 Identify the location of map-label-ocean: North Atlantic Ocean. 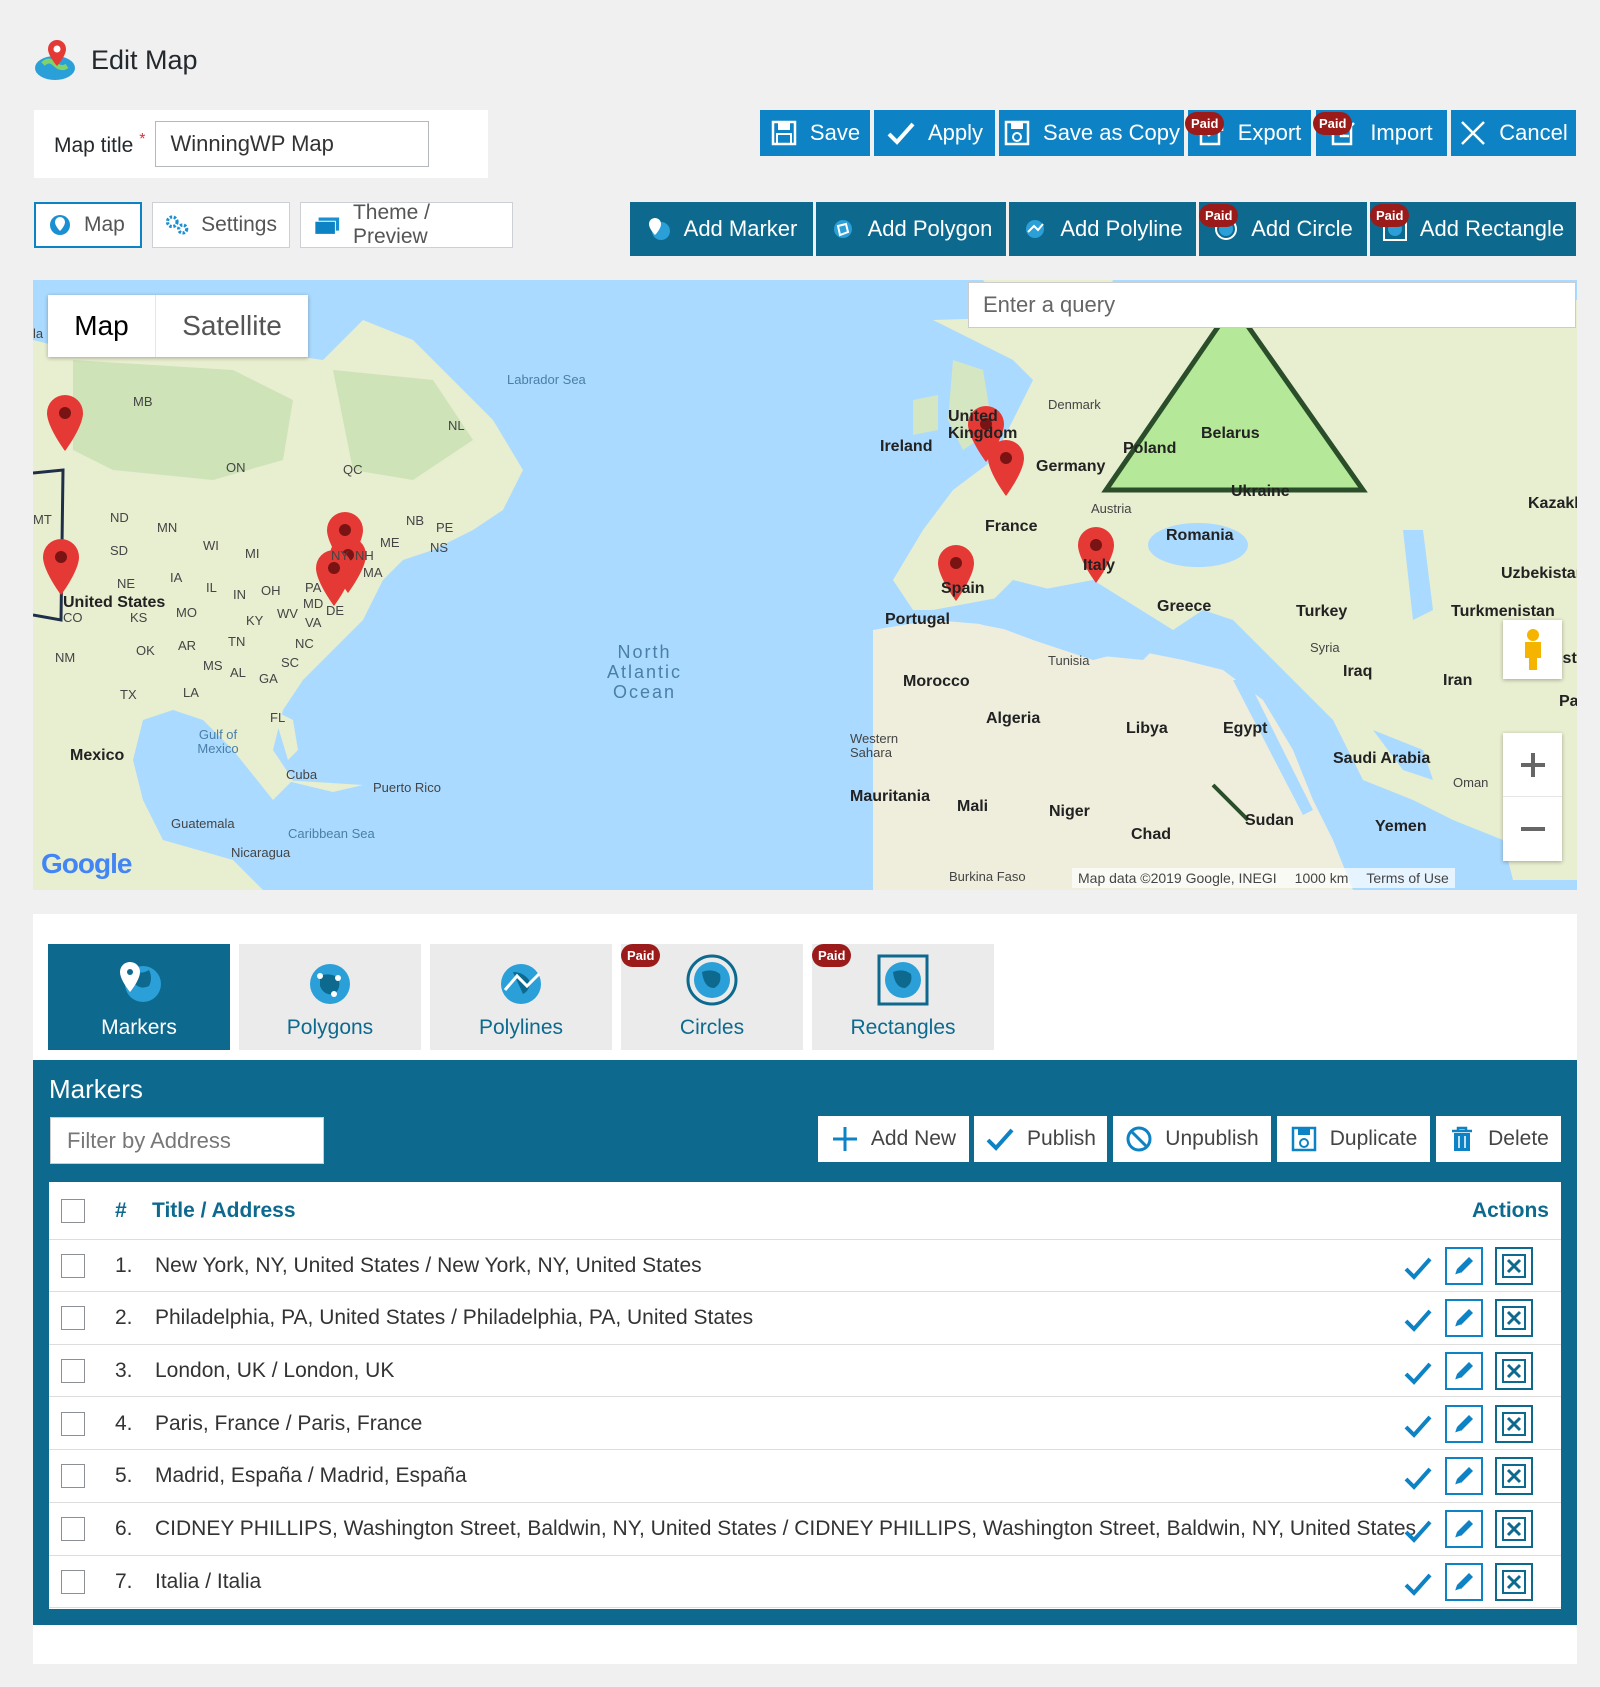
(645, 672).